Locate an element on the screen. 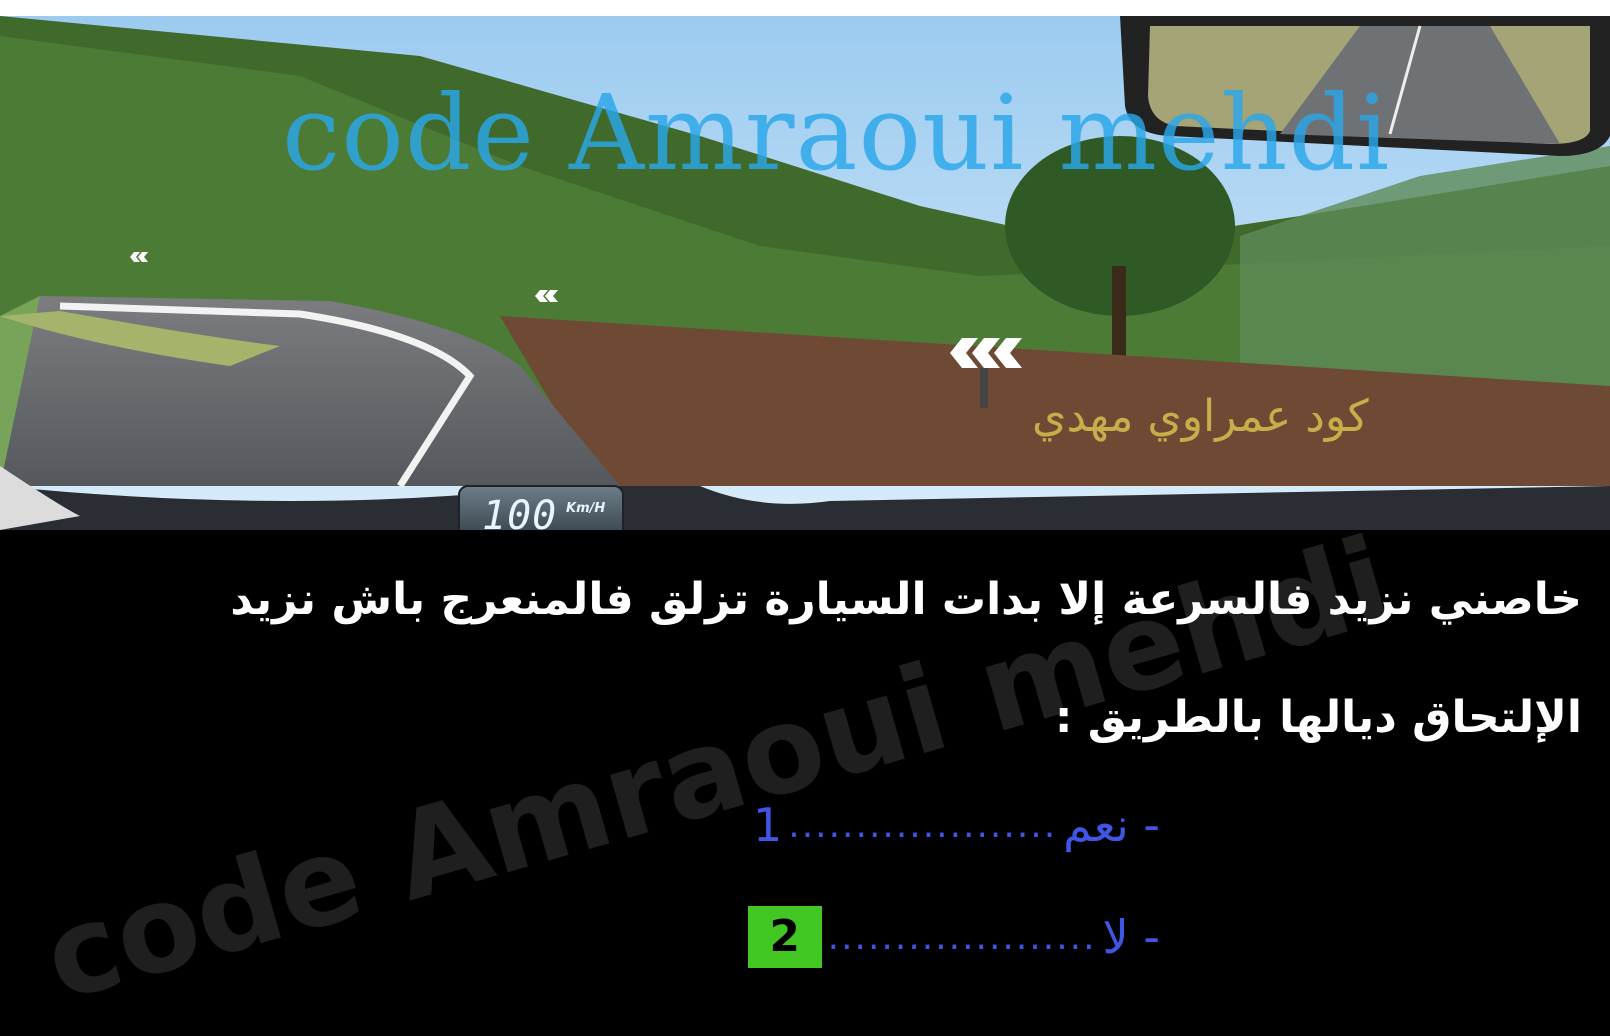  speedometer-display: 100 Km/H is located at coordinates (541, 507).